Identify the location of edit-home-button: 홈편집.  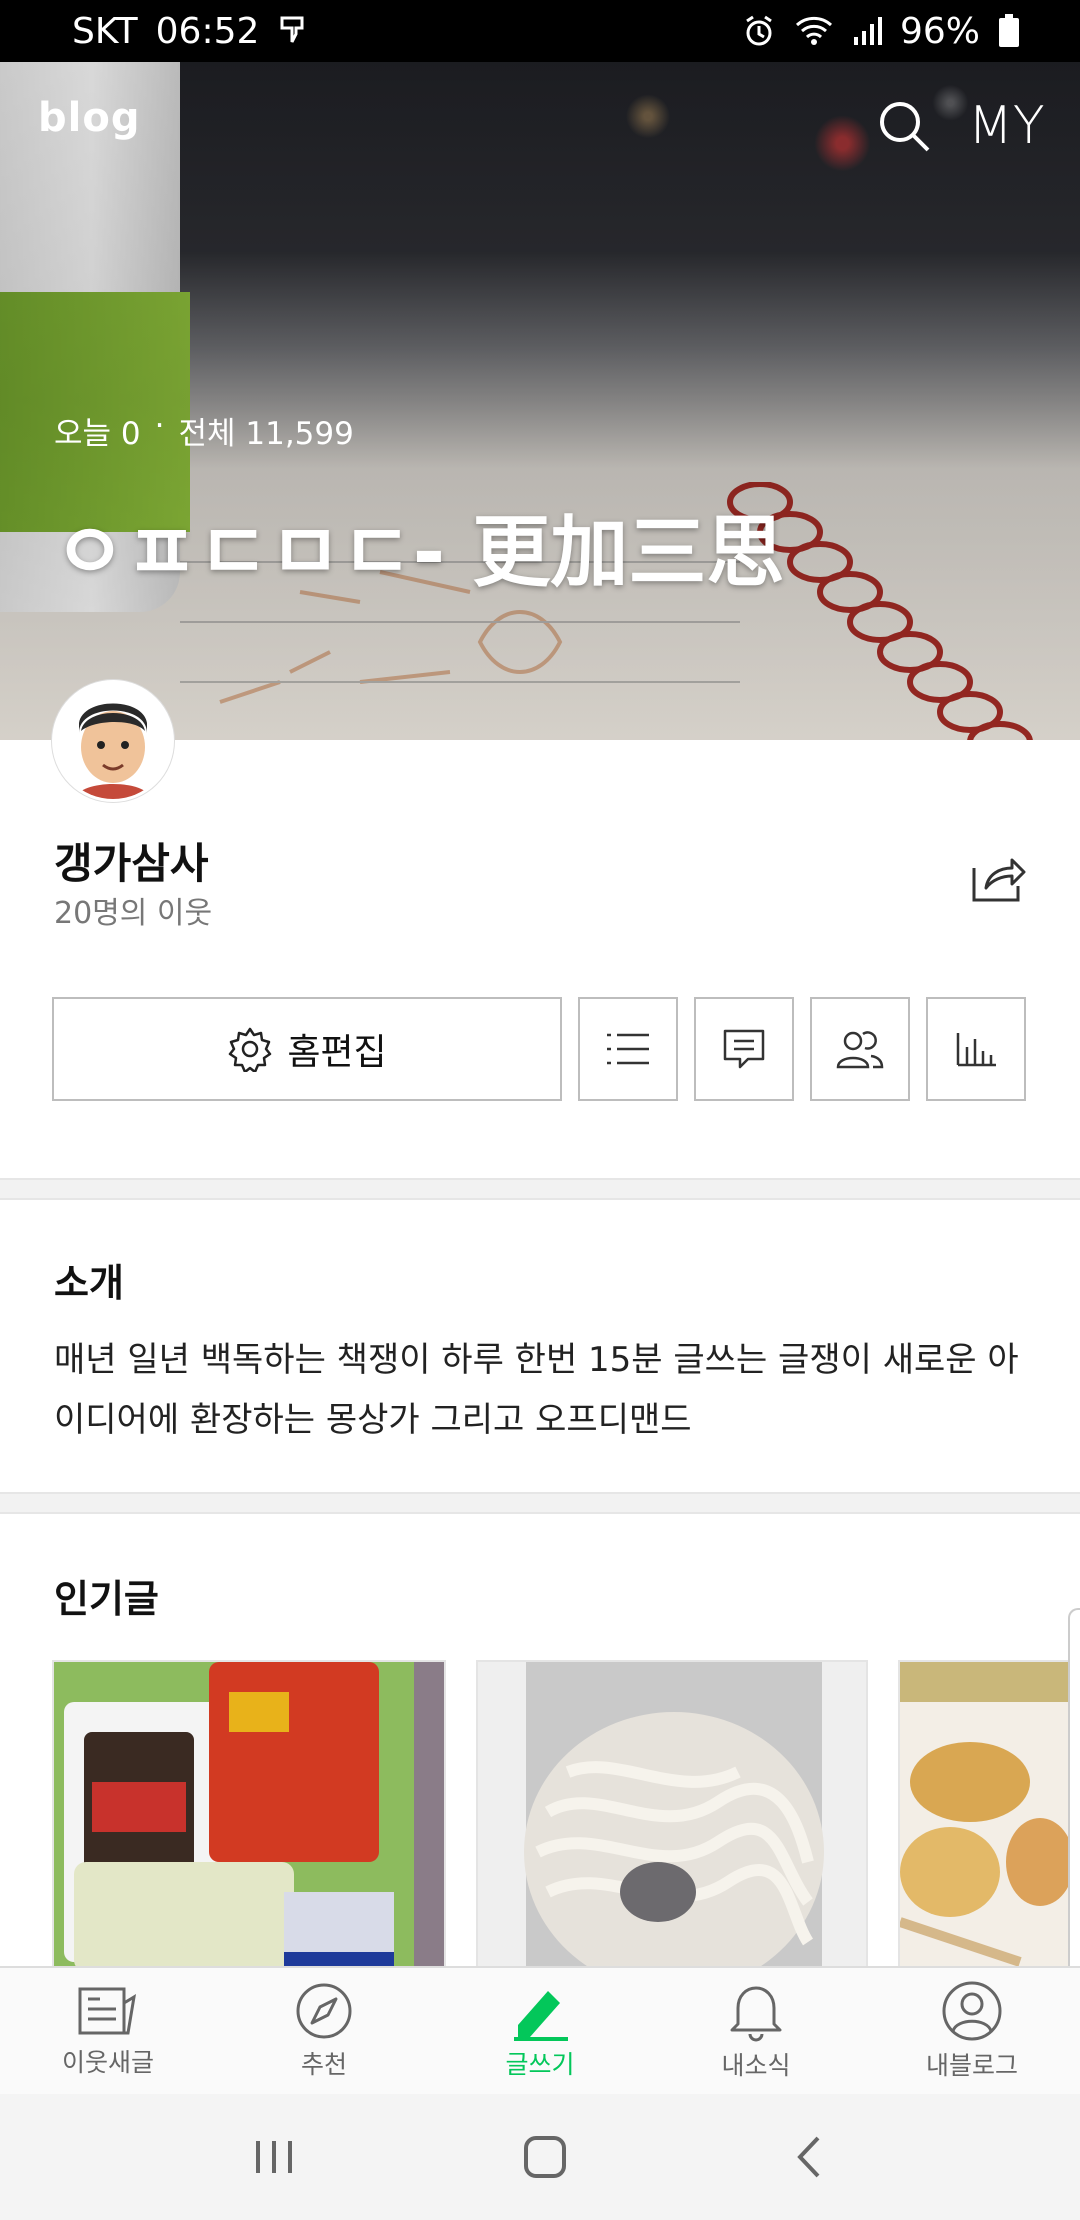
(307, 1049).